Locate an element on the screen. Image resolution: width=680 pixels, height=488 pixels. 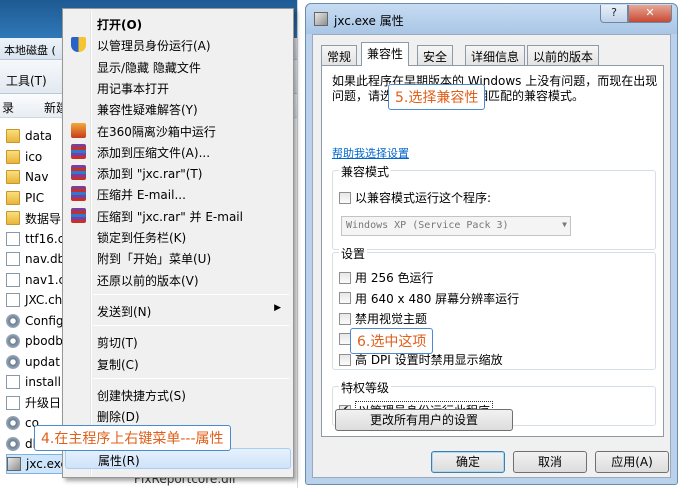
context-menu-item: 打开(O) is located at coordinates (178, 23).